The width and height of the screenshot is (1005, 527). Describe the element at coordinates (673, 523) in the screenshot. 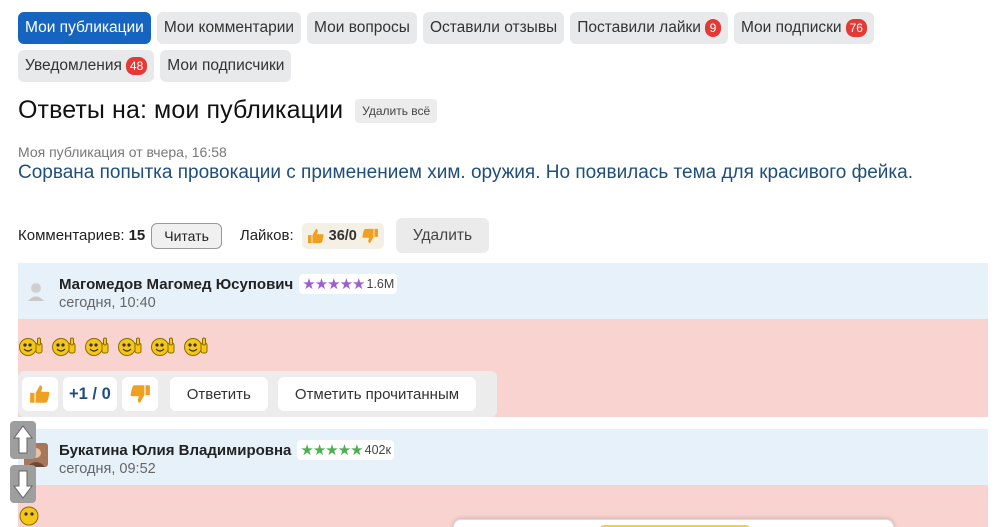

I see `bottom-popup` at that location.